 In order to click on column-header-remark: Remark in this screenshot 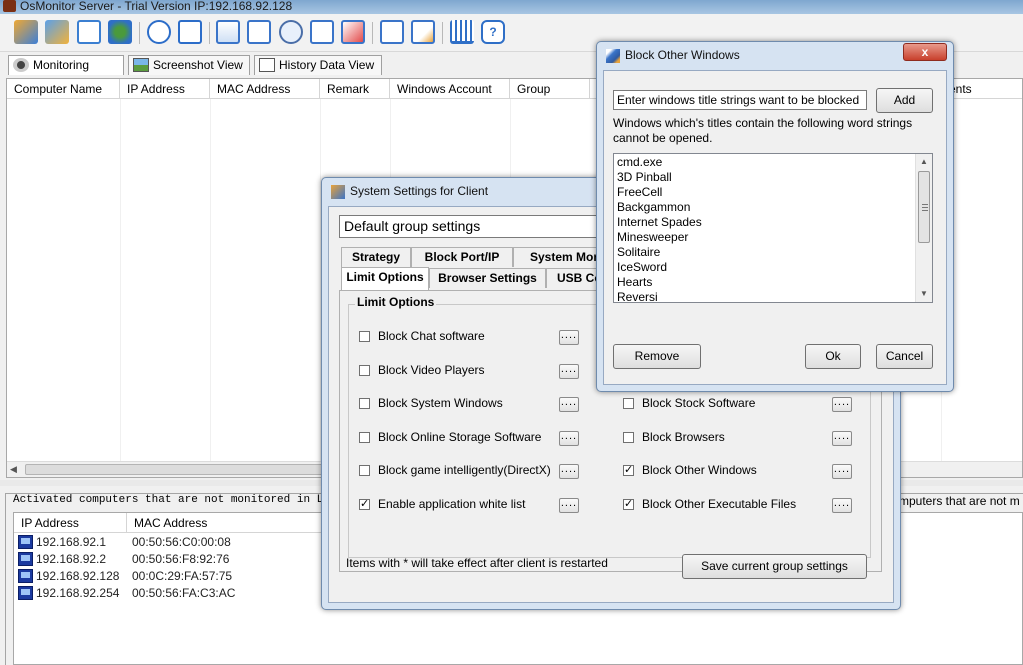, I will do `click(355, 89)`.